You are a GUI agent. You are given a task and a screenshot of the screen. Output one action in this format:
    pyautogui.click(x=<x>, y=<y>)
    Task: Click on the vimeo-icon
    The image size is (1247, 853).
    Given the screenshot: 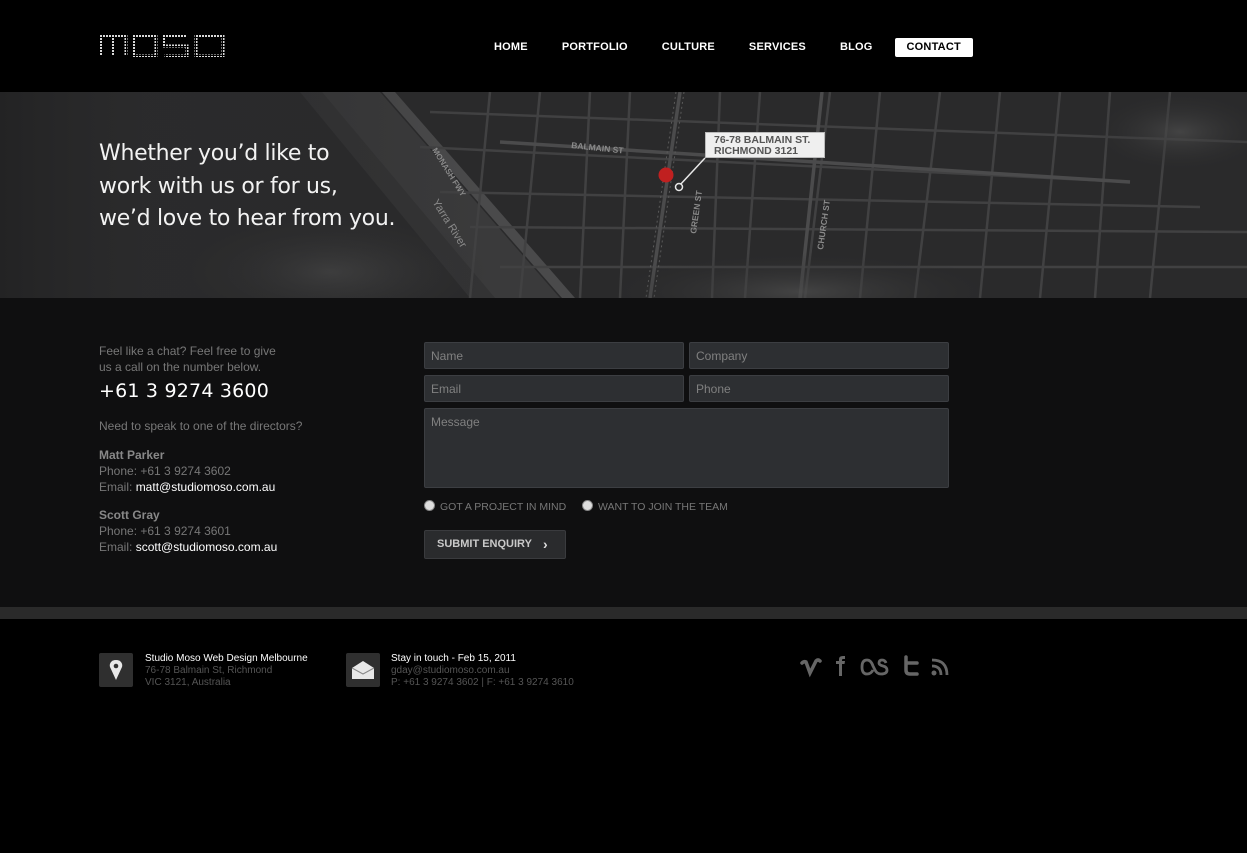 What is the action you would take?
    pyautogui.click(x=811, y=667)
    